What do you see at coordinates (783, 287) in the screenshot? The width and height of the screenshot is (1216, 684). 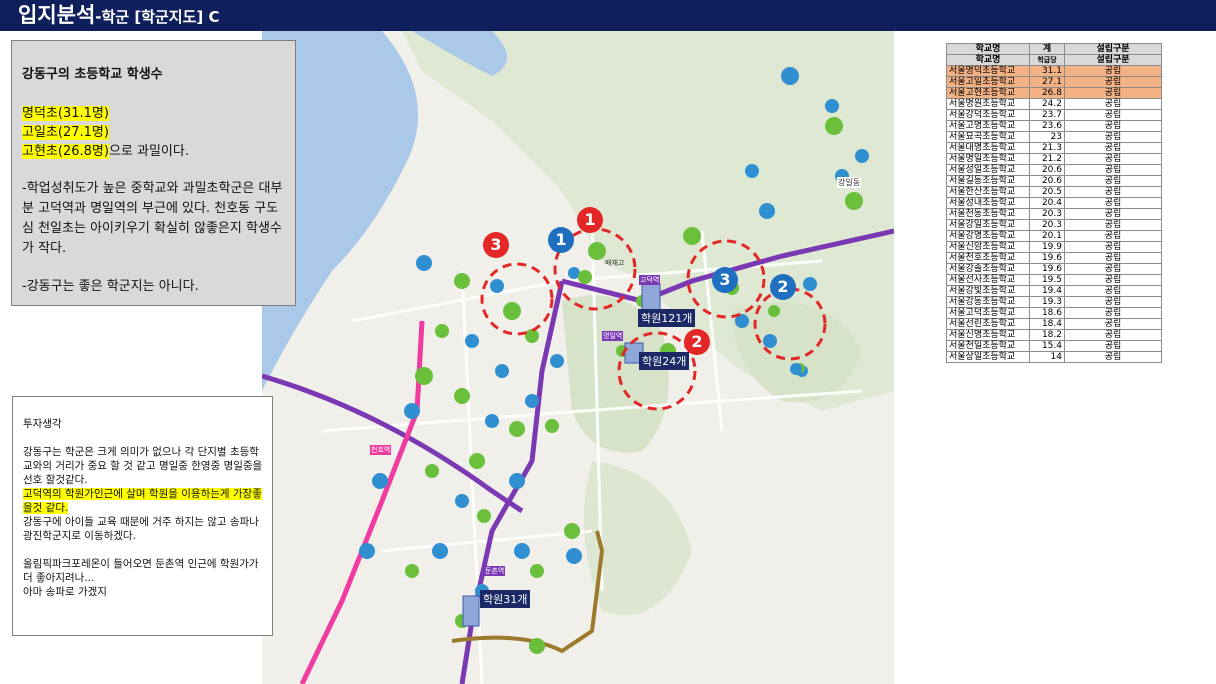 I see `marker-blue-2: 2` at bounding box center [783, 287].